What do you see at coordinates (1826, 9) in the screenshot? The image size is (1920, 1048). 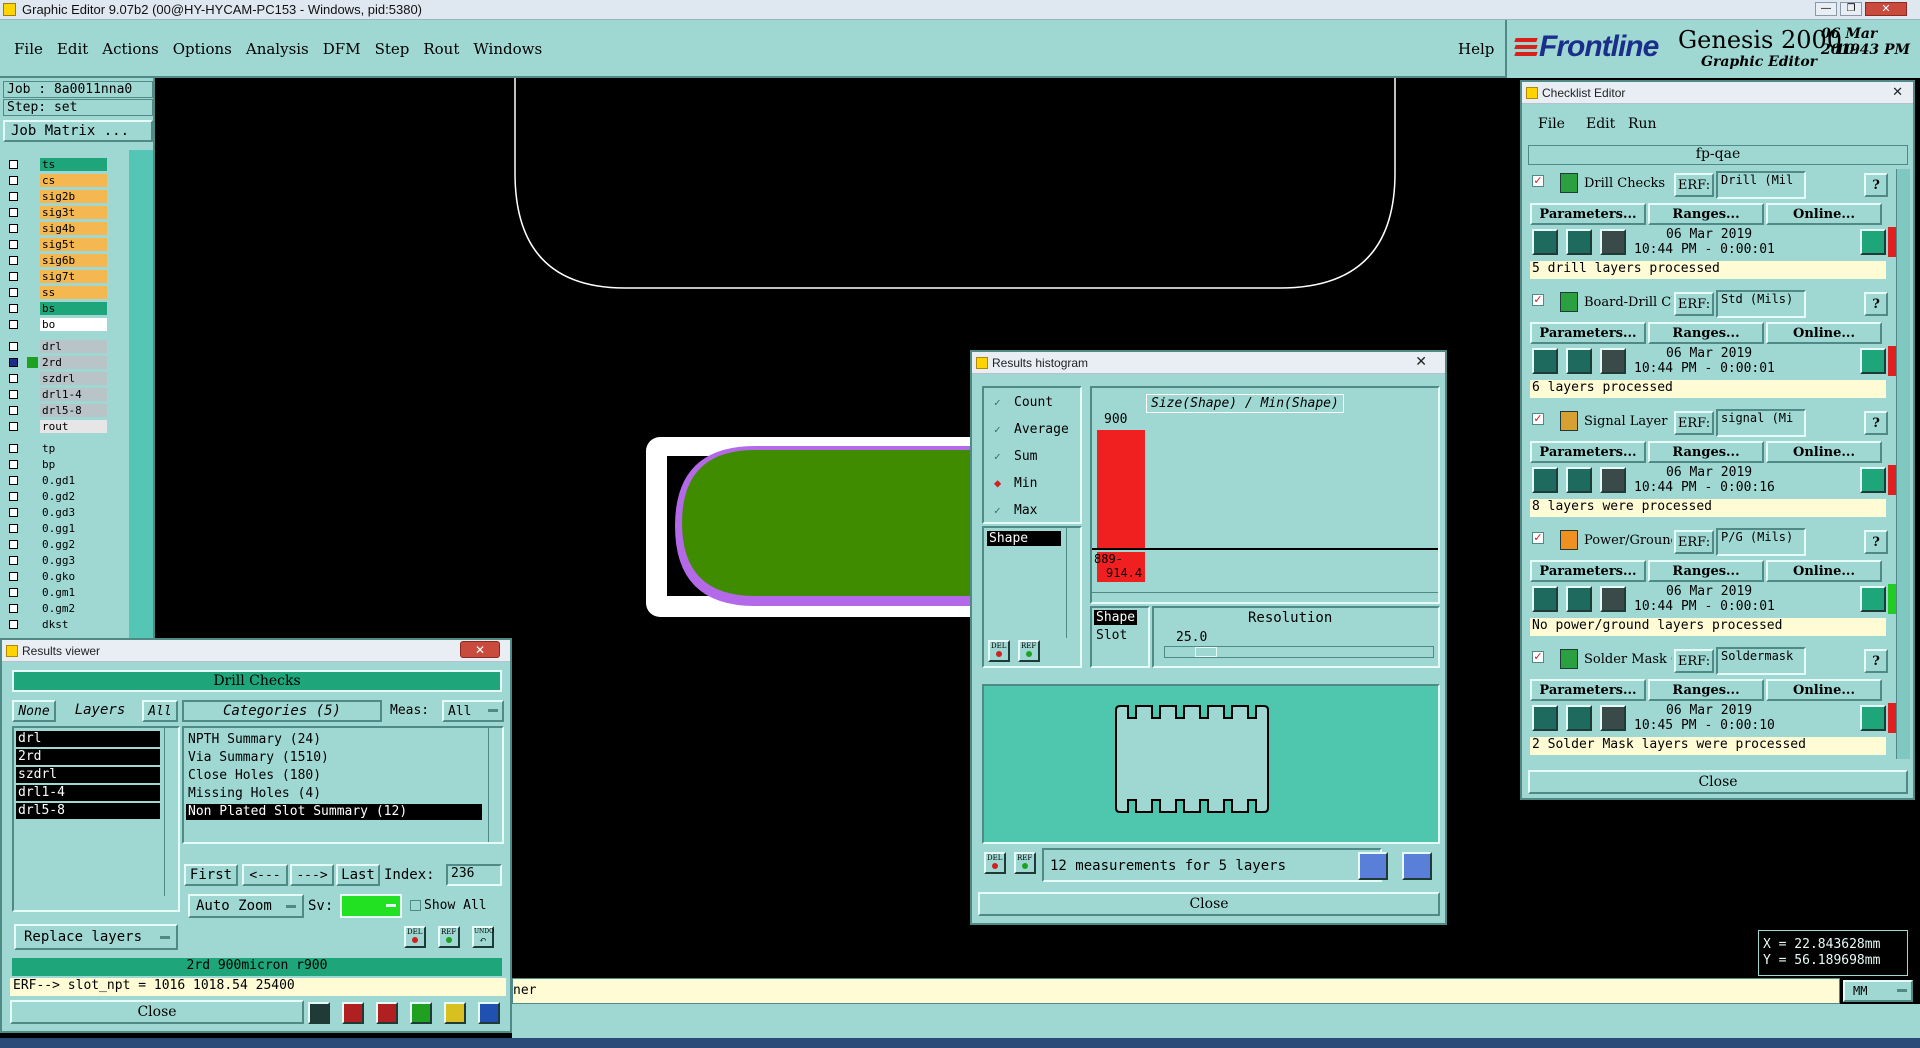 I see `minimize-button: —` at bounding box center [1826, 9].